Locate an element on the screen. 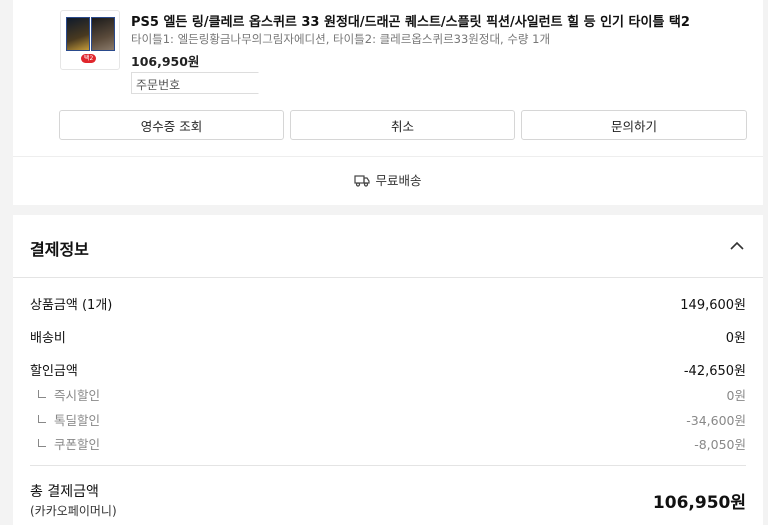 The image size is (768, 525). payment-header: 결제정보 is located at coordinates (59, 249).